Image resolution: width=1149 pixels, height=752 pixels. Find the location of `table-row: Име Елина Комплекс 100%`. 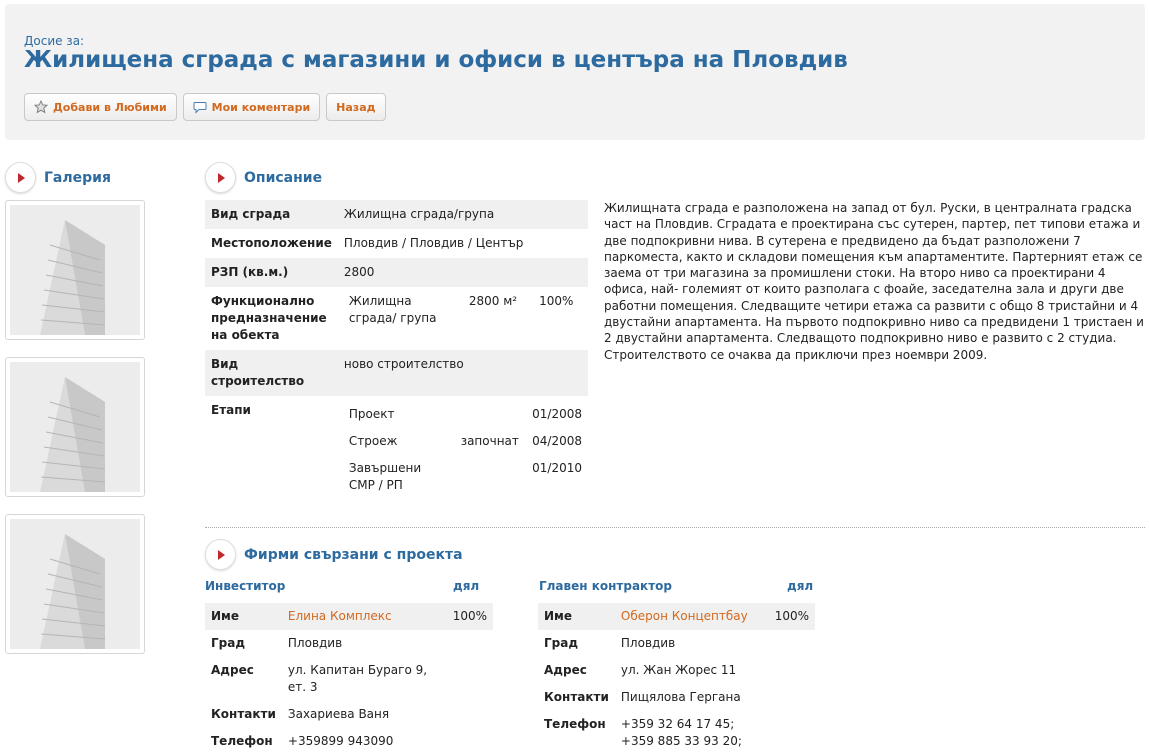

table-row: Име Елина Комплекс 100% is located at coordinates (349, 616).